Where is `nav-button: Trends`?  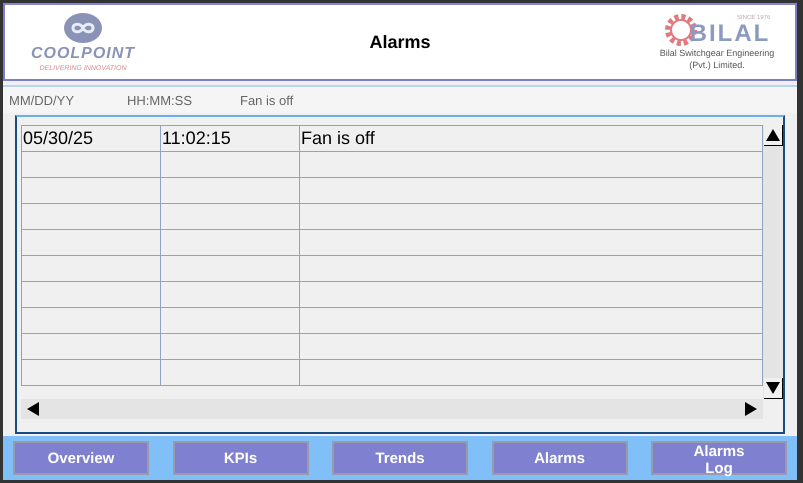 nav-button: Trends is located at coordinates (400, 458).